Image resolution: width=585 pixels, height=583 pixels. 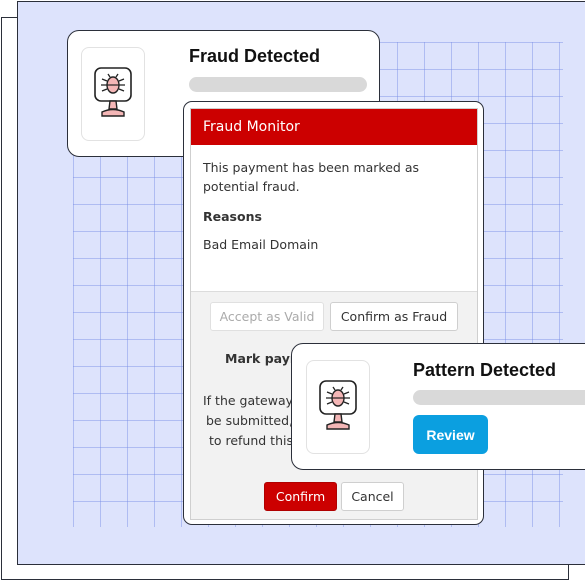 I want to click on gateway-line-2: be submitted,, so click(x=249, y=420).